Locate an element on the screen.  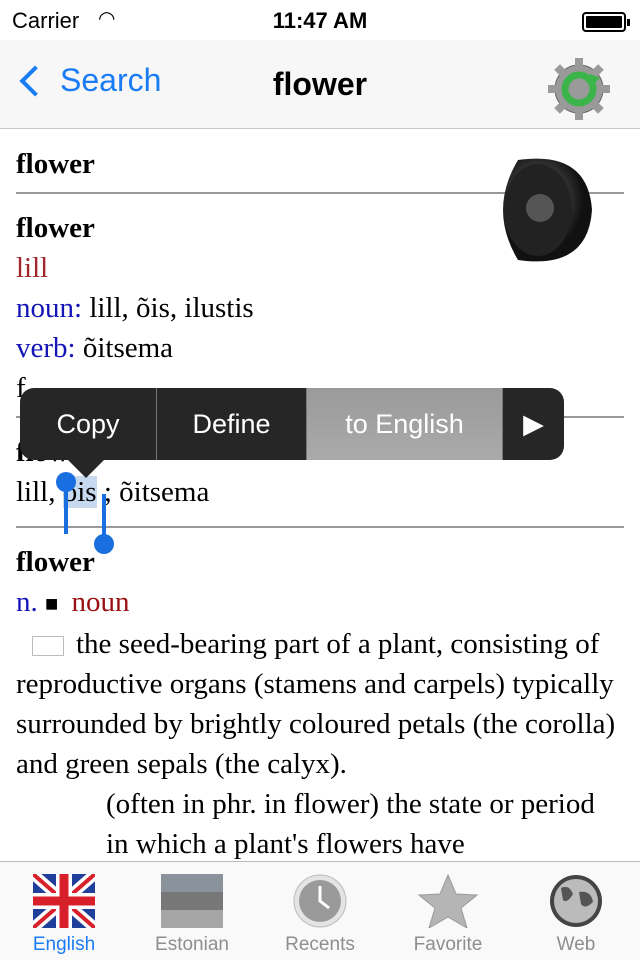
pos-line: n. ■ noun is located at coordinates (320, 603).